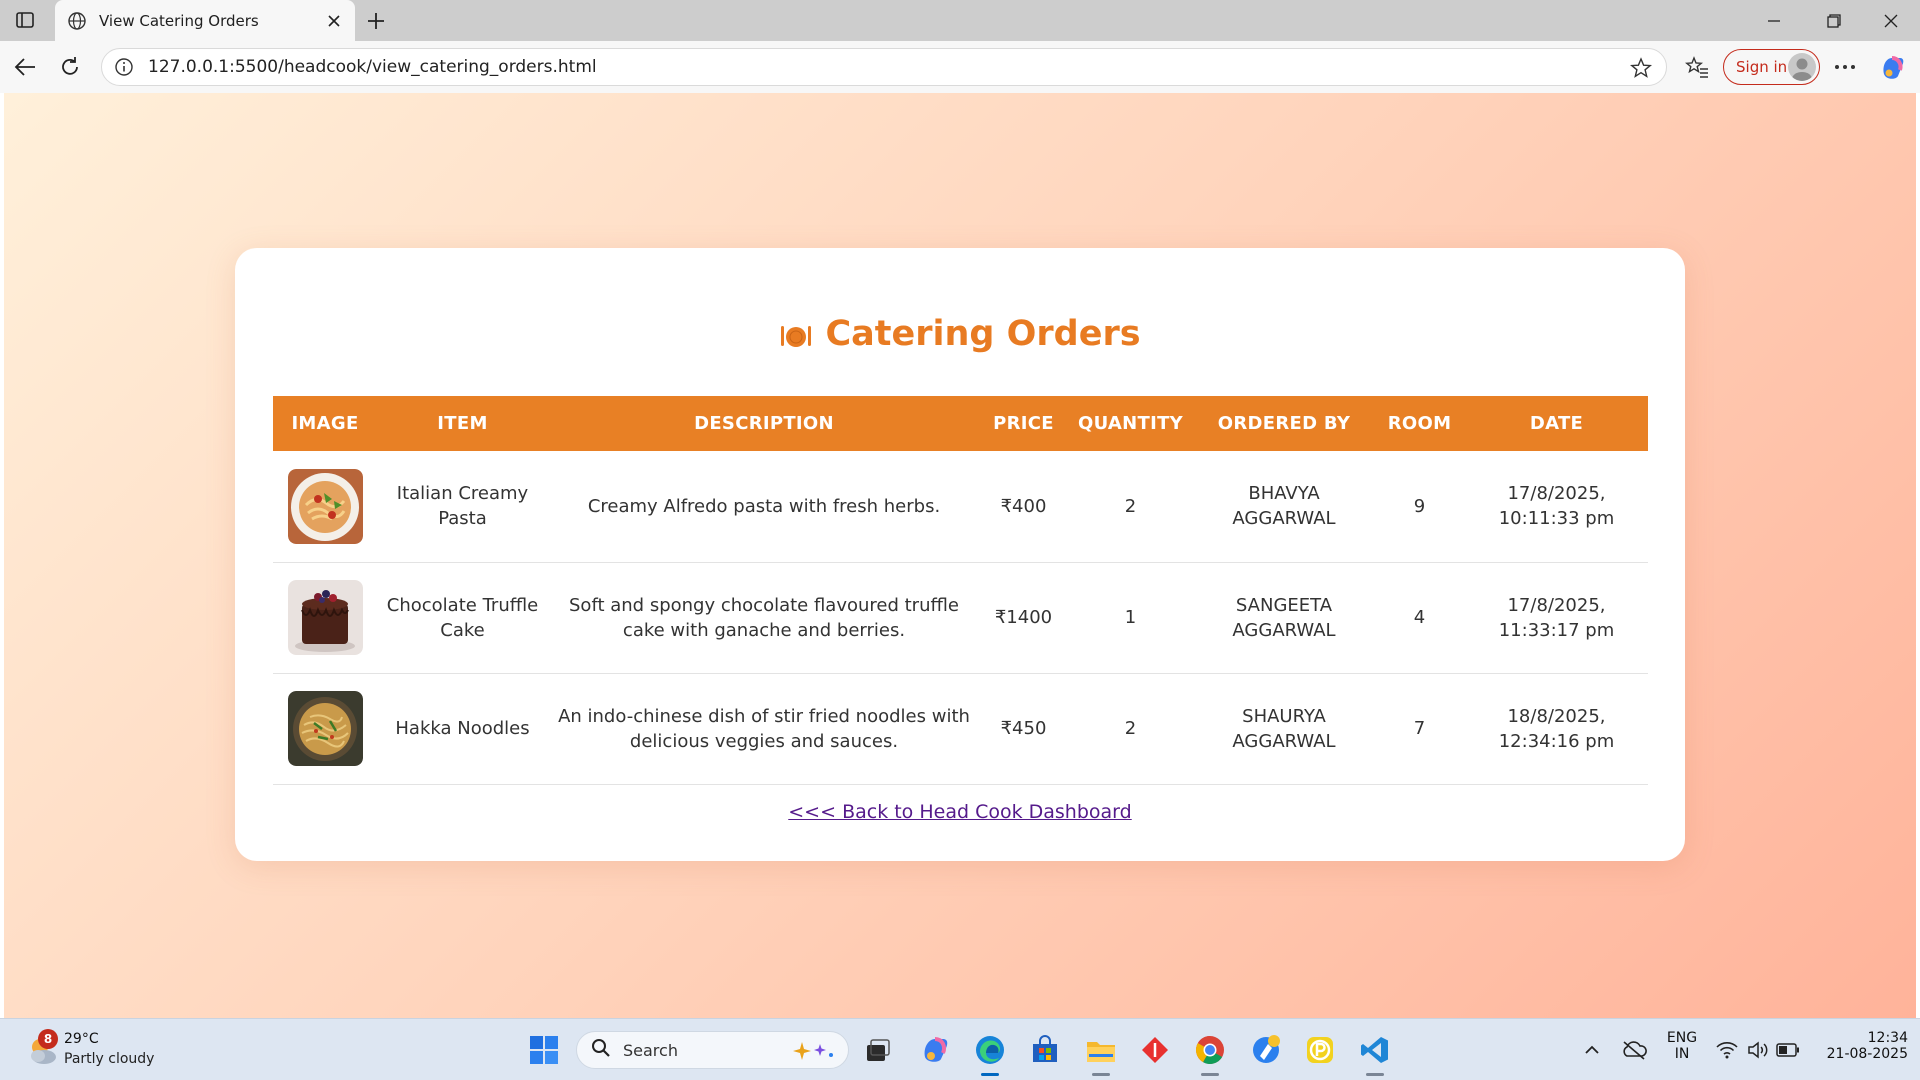 The width and height of the screenshot is (1920, 1080). What do you see at coordinates (1266, 1050) in the screenshot?
I see `python-idle-icon` at bounding box center [1266, 1050].